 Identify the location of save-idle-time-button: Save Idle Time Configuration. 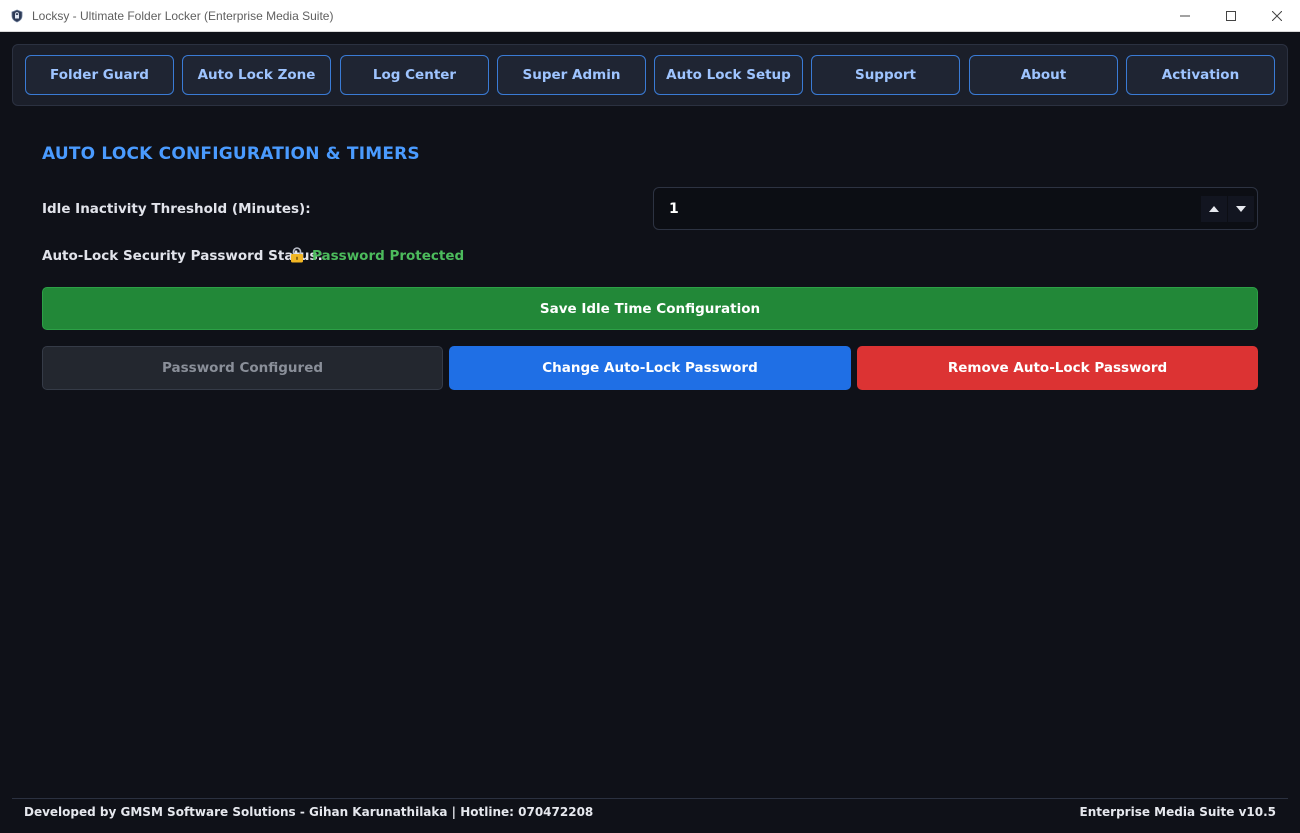
(650, 308).